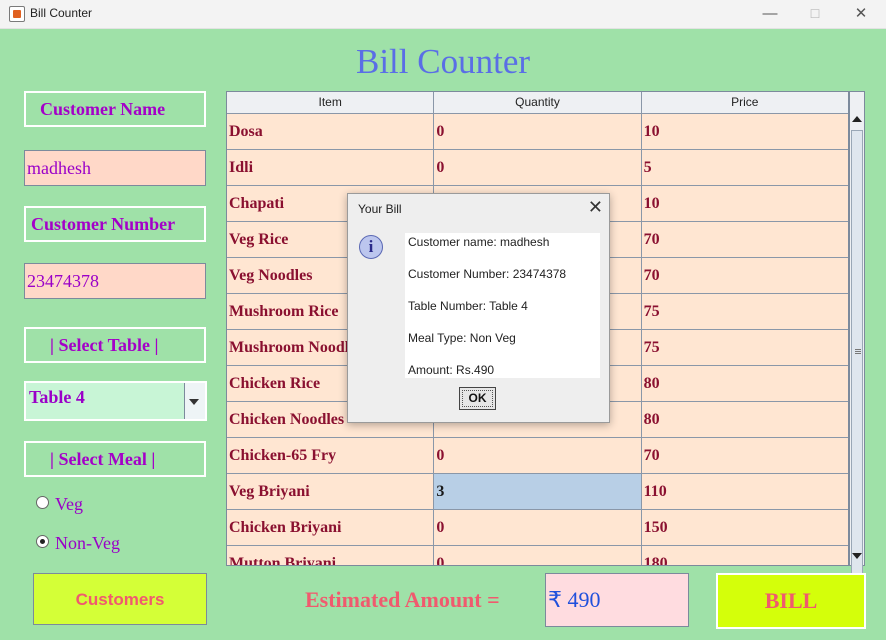 This screenshot has height=640, width=886. What do you see at coordinates (120, 599) in the screenshot?
I see `customers-button: Customers` at bounding box center [120, 599].